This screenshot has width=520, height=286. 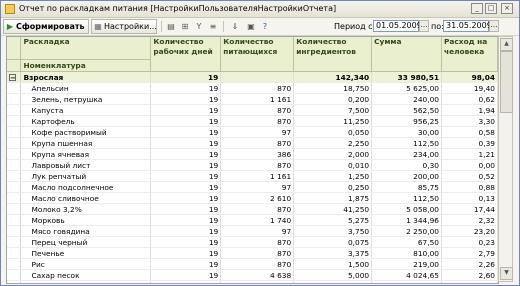 What do you see at coordinates (199, 26) in the screenshot?
I see `filter-icon: Y` at bounding box center [199, 26].